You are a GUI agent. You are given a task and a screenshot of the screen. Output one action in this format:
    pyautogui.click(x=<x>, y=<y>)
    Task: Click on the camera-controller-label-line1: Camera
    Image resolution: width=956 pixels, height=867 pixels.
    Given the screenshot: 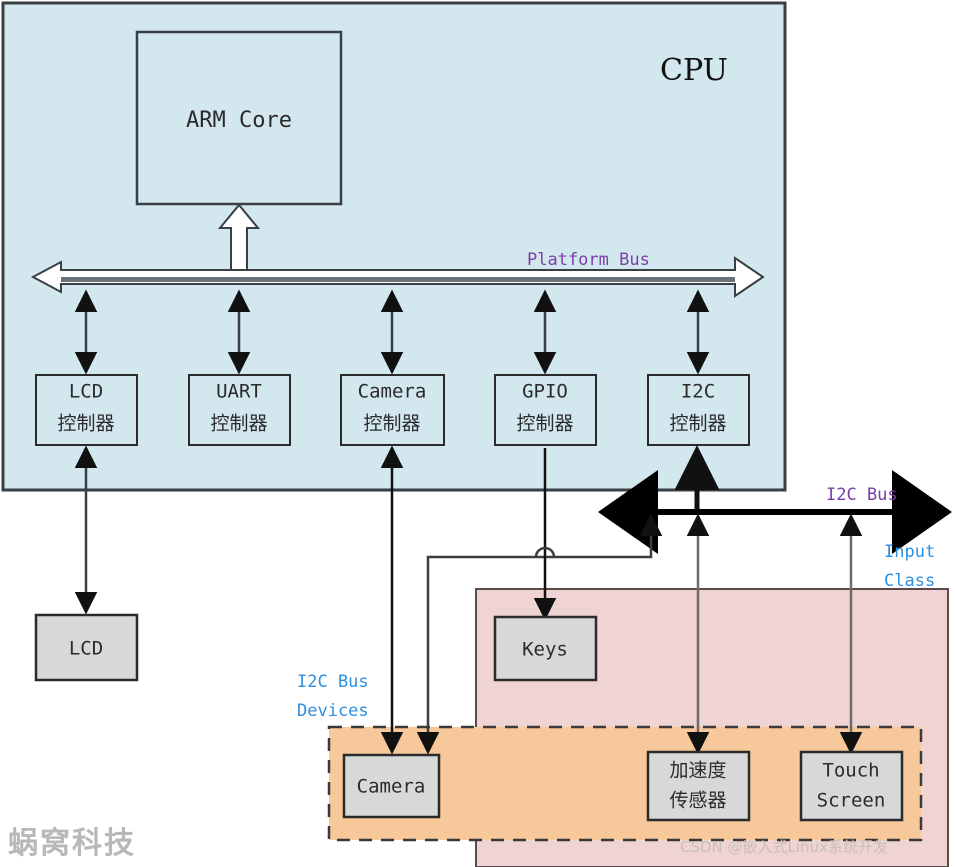 What is the action you would take?
    pyautogui.click(x=392, y=392)
    